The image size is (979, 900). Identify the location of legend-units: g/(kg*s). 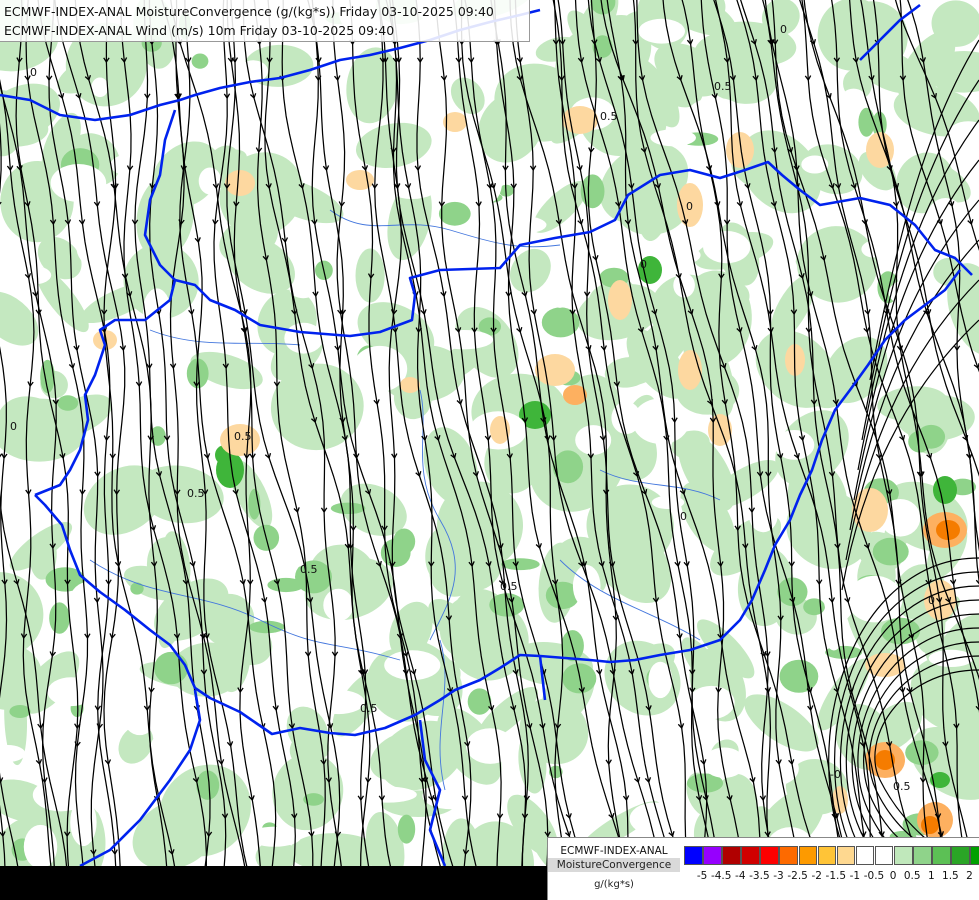
(614, 884).